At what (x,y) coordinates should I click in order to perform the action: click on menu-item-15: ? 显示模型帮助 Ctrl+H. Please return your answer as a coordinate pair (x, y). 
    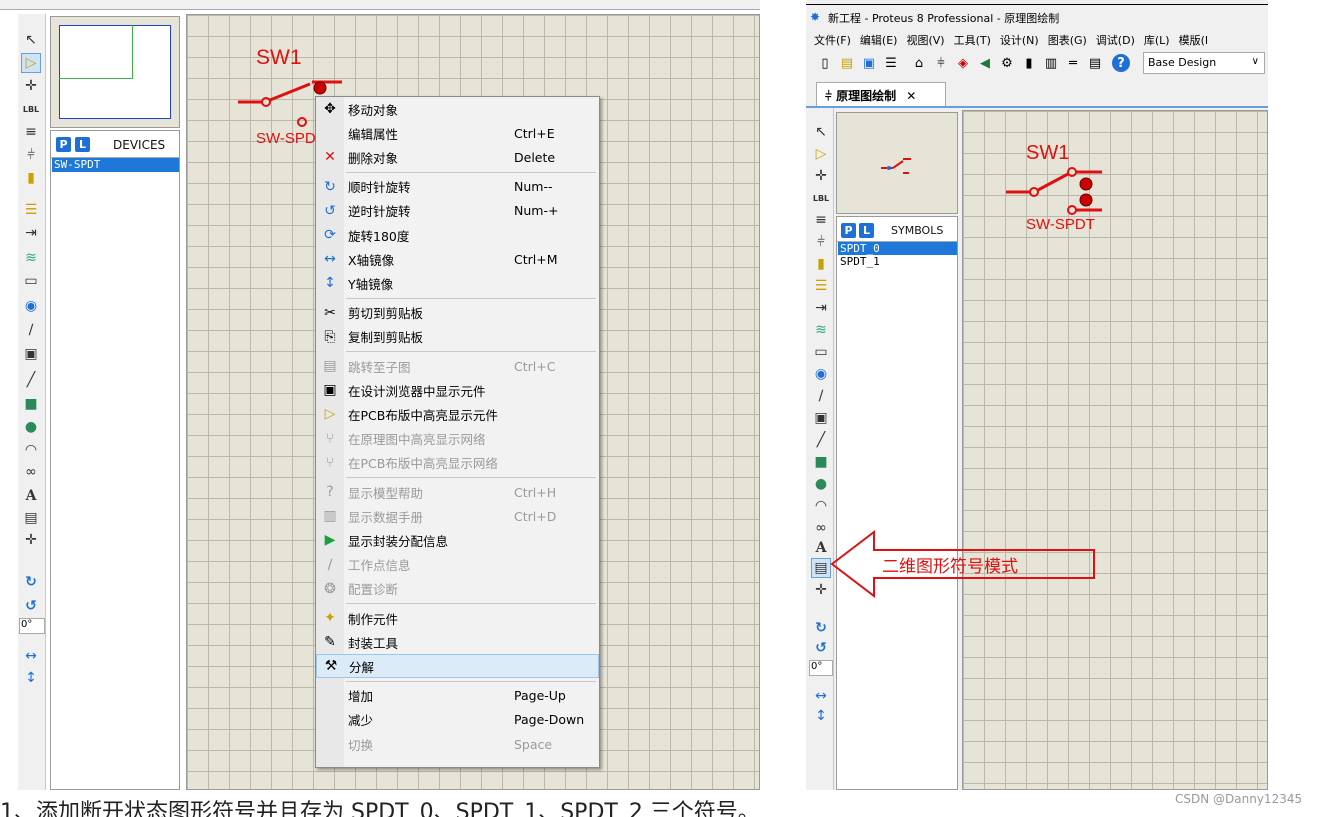
    Looking at the image, I should click on (457, 492).